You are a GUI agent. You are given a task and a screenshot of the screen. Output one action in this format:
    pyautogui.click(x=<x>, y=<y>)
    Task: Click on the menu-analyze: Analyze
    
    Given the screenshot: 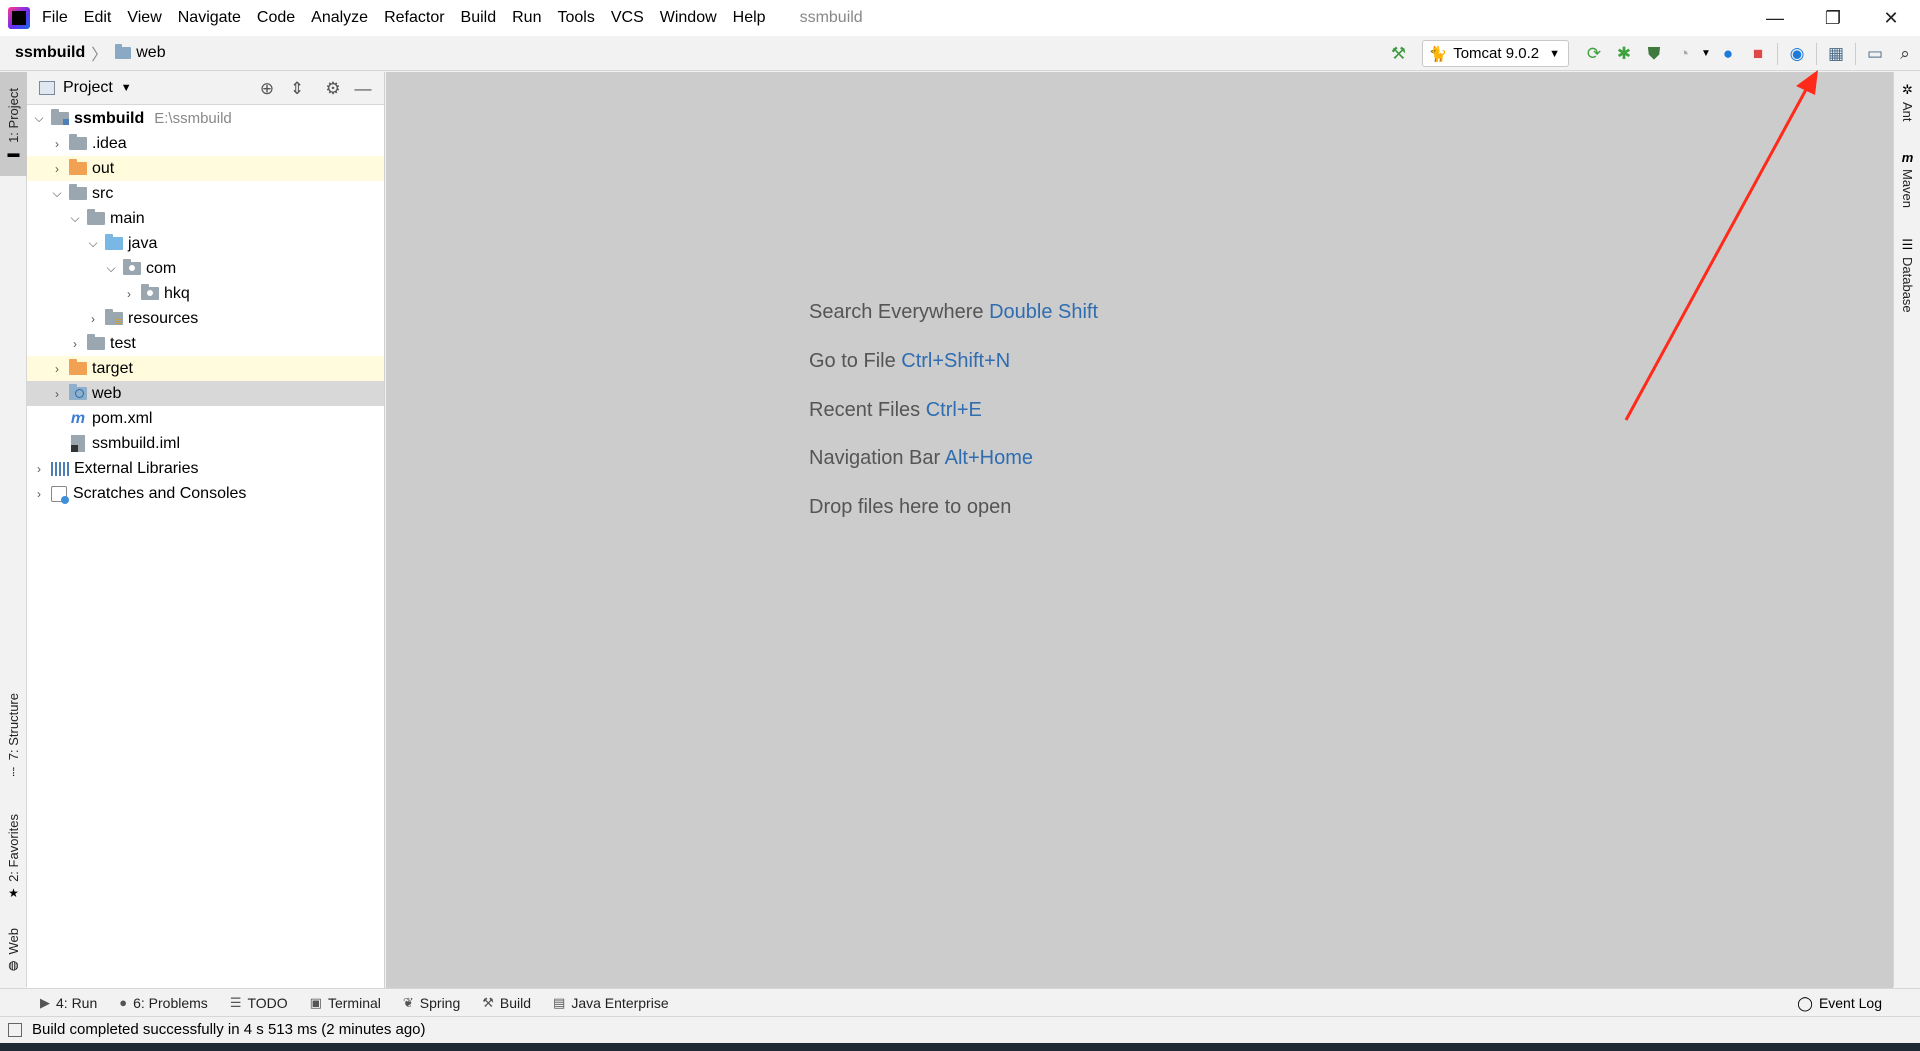 What is the action you would take?
    pyautogui.click(x=339, y=18)
    